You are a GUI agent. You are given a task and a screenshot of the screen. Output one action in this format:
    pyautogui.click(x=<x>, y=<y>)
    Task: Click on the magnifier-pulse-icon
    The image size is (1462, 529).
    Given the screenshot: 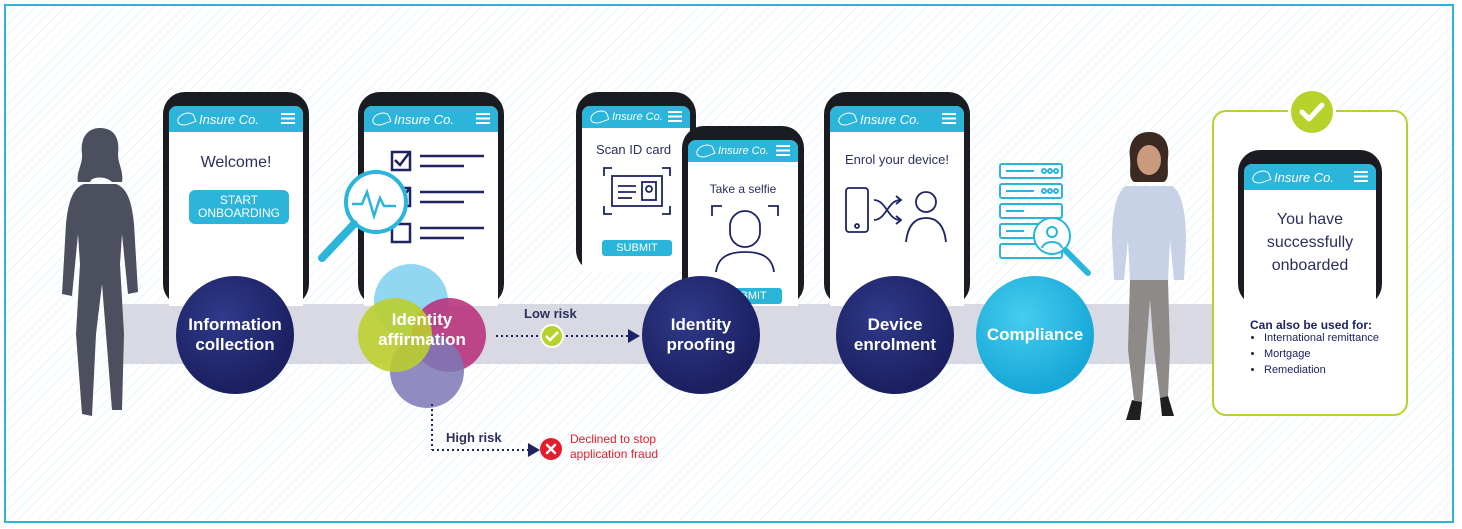 What is the action you would take?
    pyautogui.click(x=363, y=216)
    